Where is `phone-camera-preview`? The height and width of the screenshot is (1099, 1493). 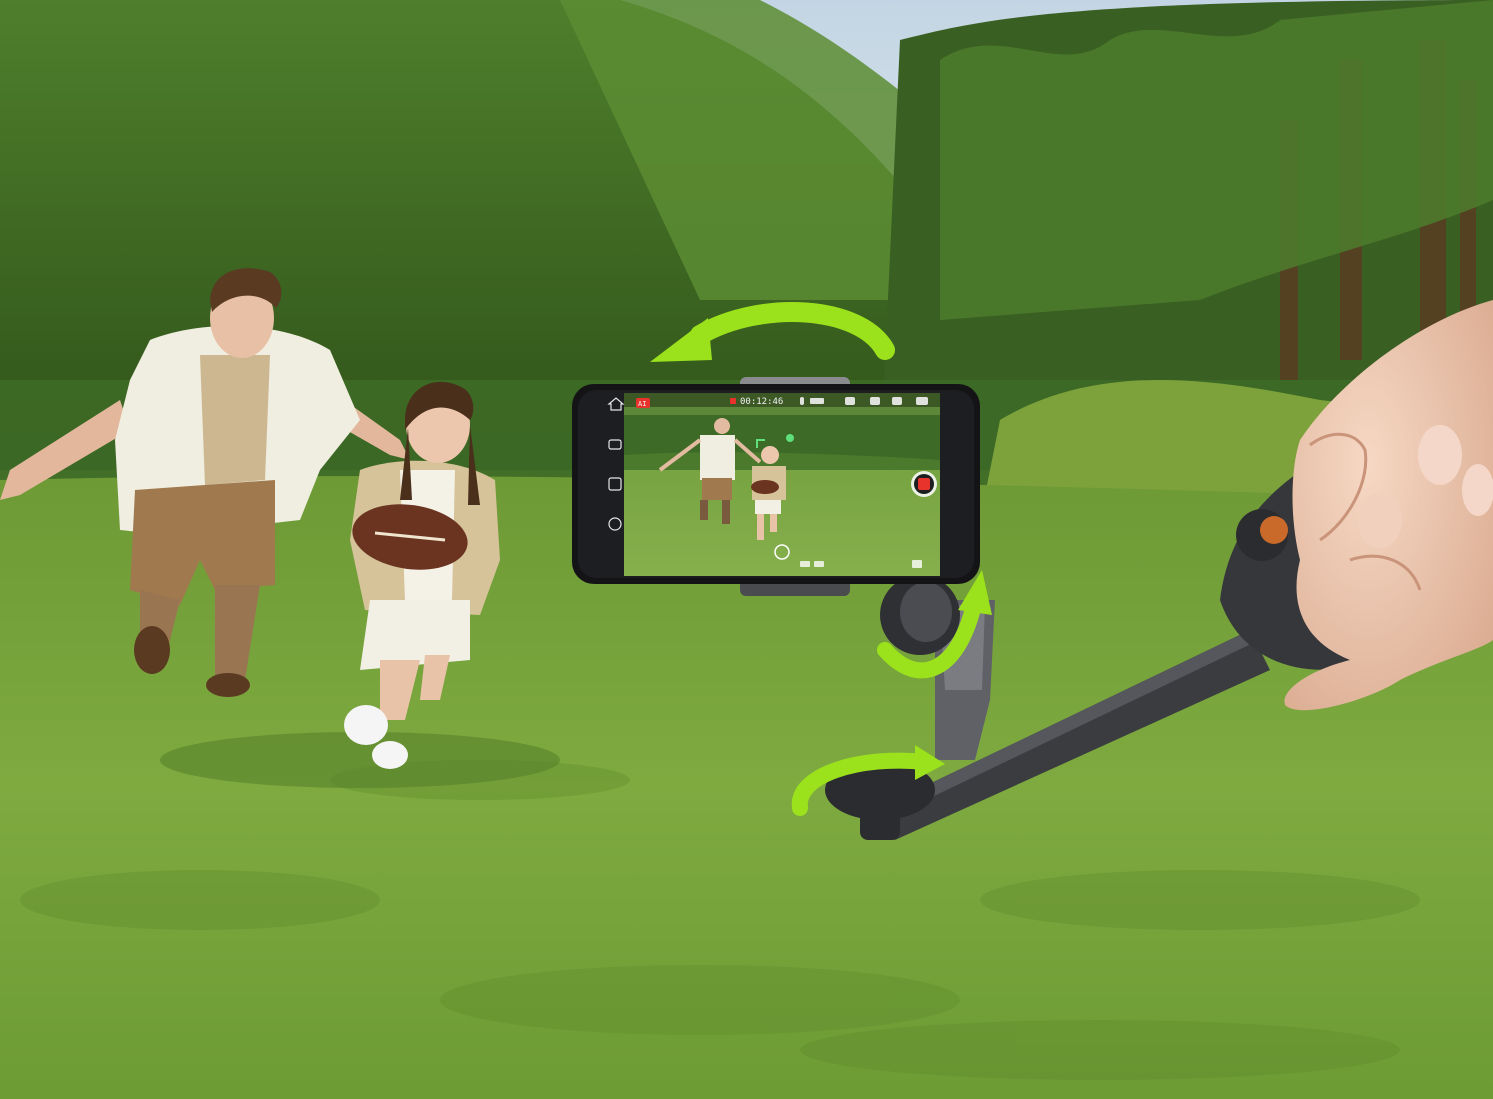
phone-camera-preview is located at coordinates (782, 484).